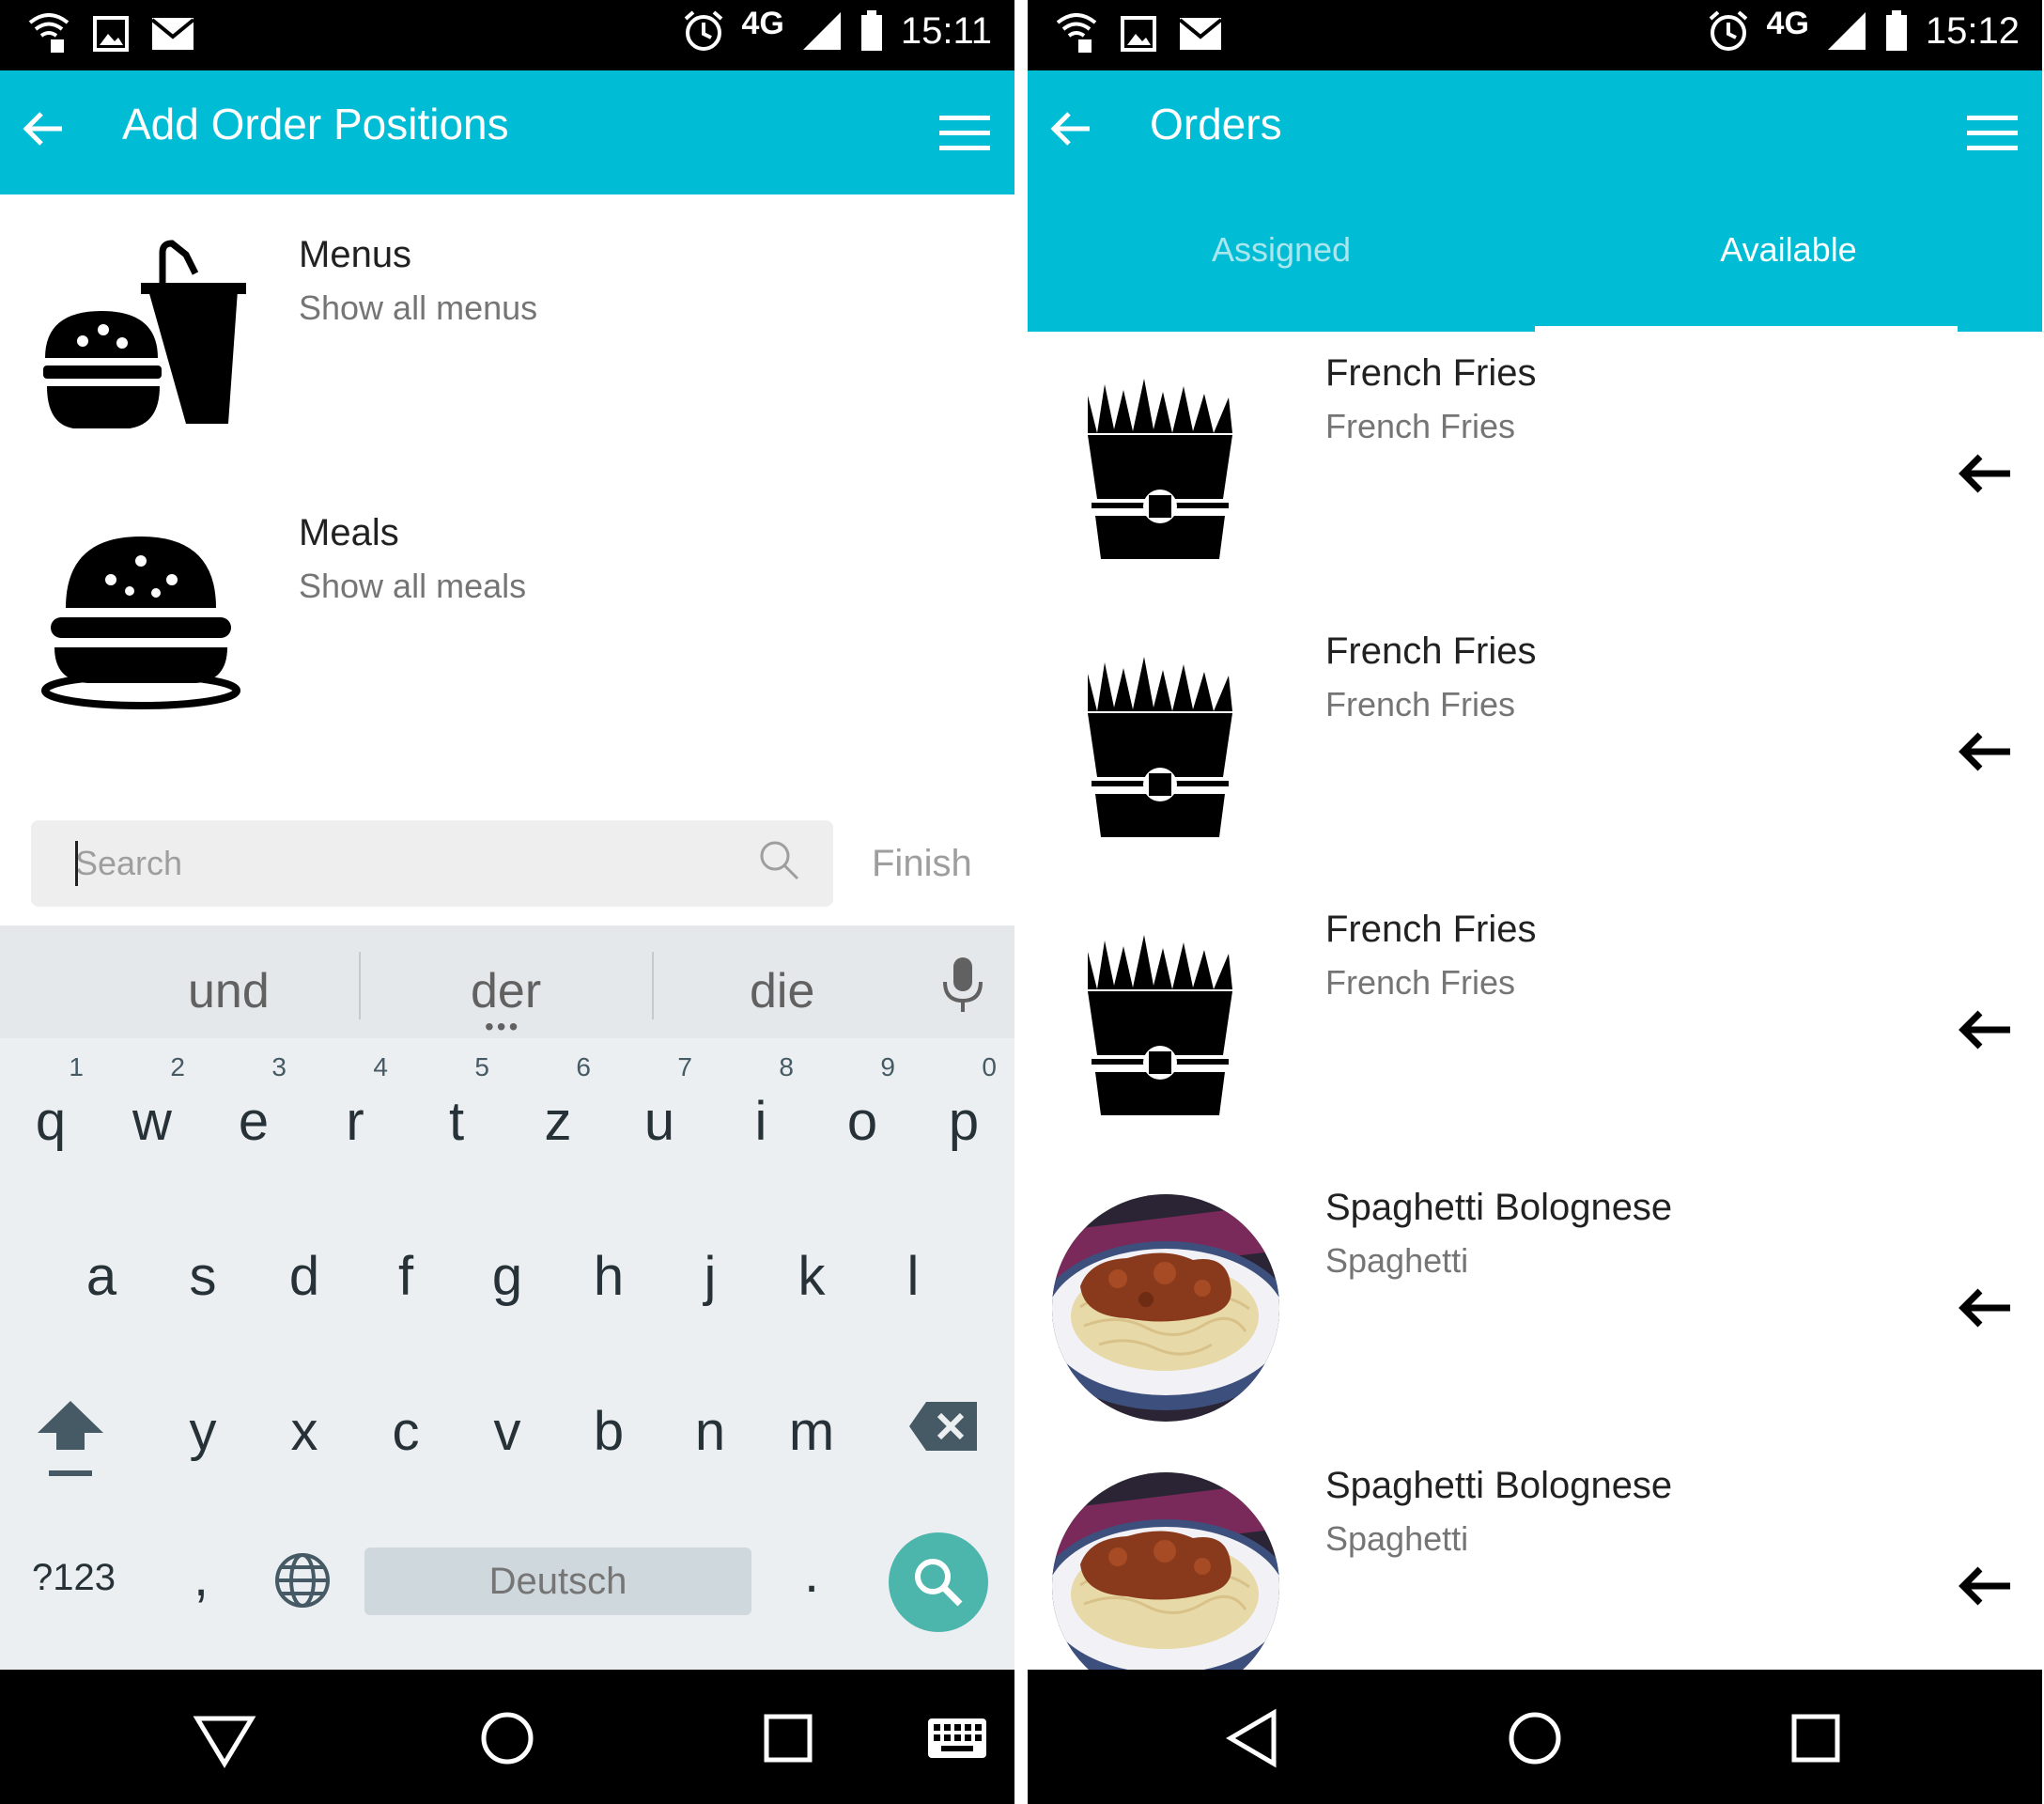 The image size is (2044, 1804). What do you see at coordinates (253, 1102) in the screenshot?
I see `key-e: e3` at bounding box center [253, 1102].